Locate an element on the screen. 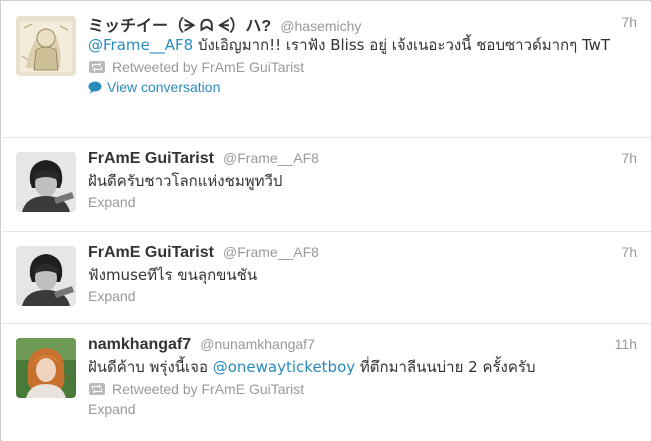  tweet-text: ฟังmuseทีไร ขนลุกขนชัน is located at coordinates (173, 275).